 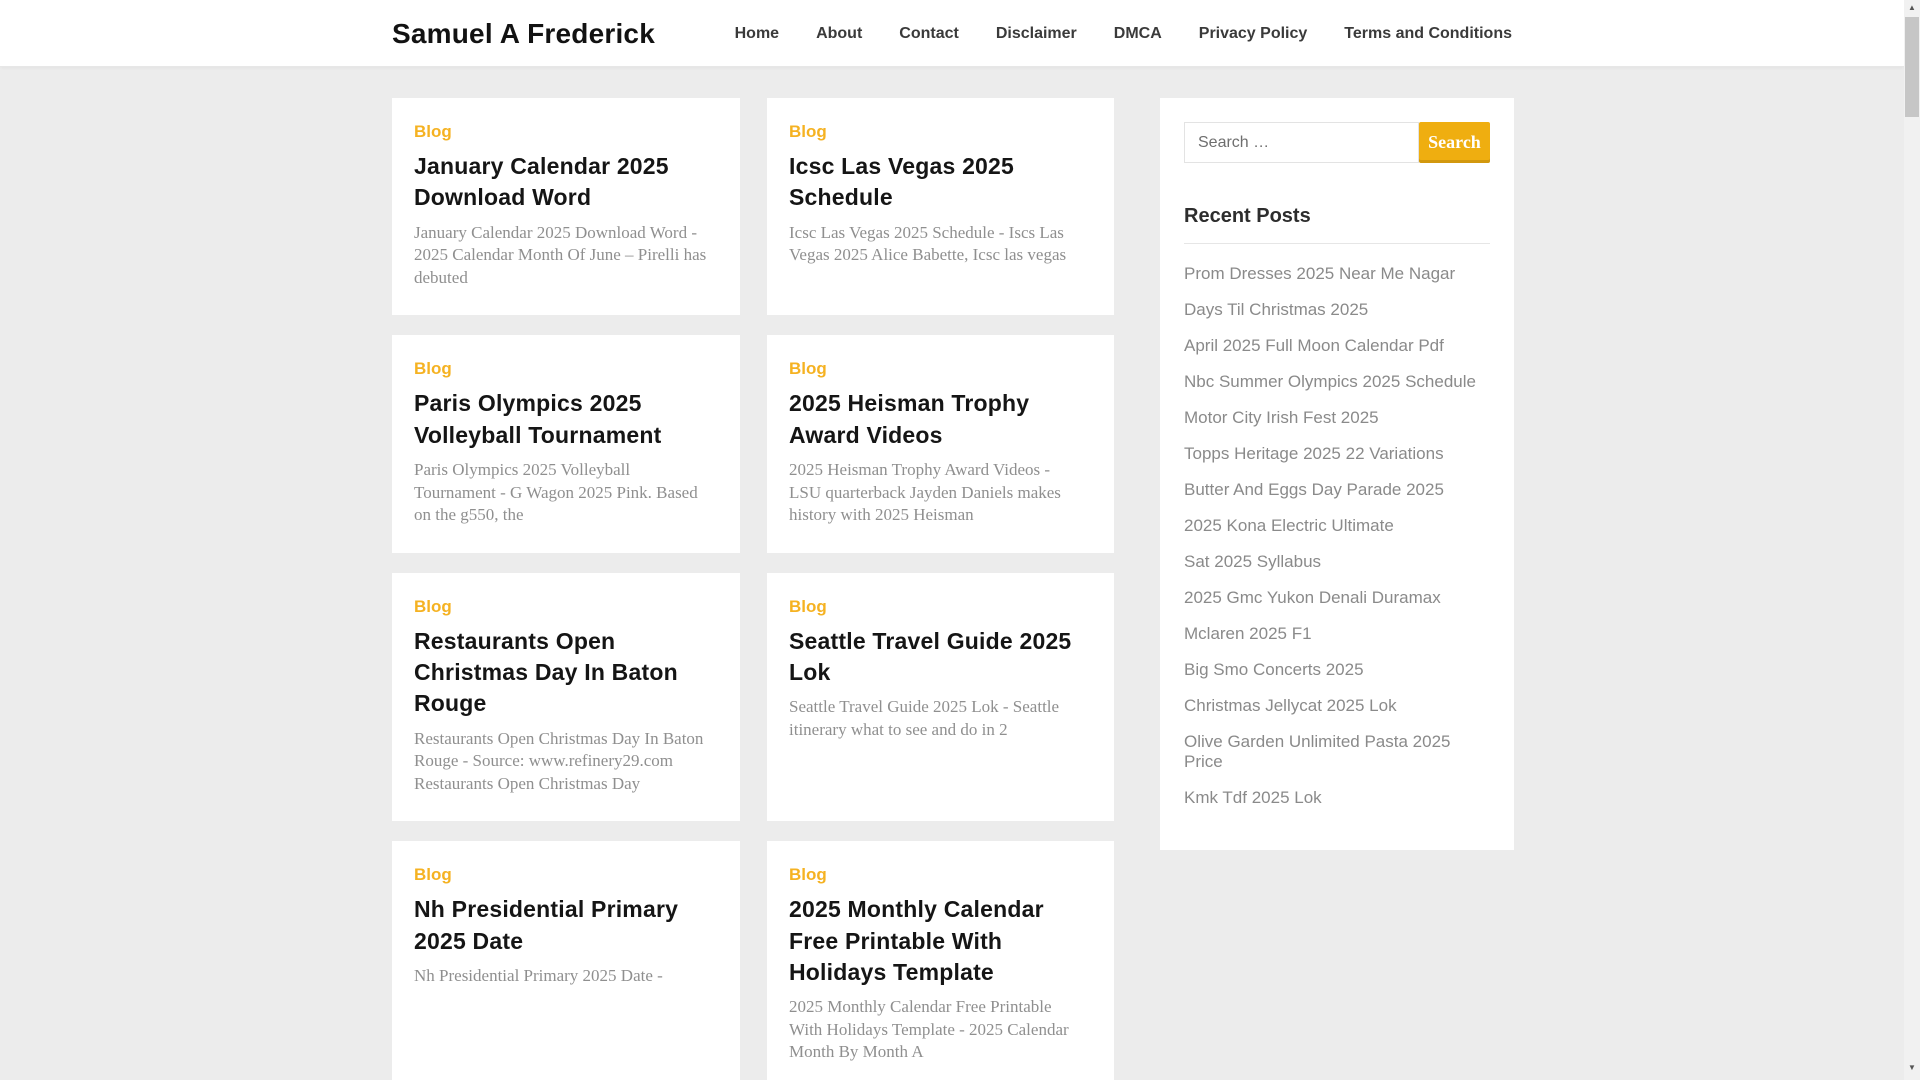 What do you see at coordinates (757, 33) in the screenshot?
I see `nav-item-home: Home` at bounding box center [757, 33].